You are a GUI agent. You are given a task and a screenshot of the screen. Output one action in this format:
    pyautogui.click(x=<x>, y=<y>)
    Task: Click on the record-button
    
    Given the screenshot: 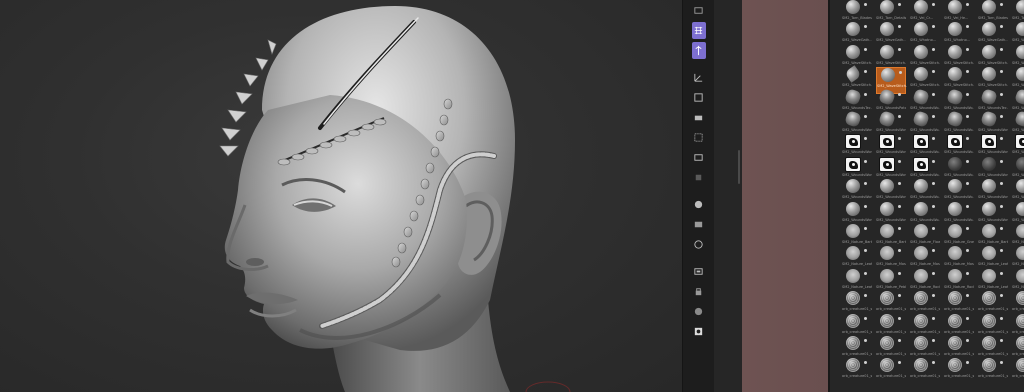 What is the action you would take?
    pyautogui.click(x=699, y=331)
    